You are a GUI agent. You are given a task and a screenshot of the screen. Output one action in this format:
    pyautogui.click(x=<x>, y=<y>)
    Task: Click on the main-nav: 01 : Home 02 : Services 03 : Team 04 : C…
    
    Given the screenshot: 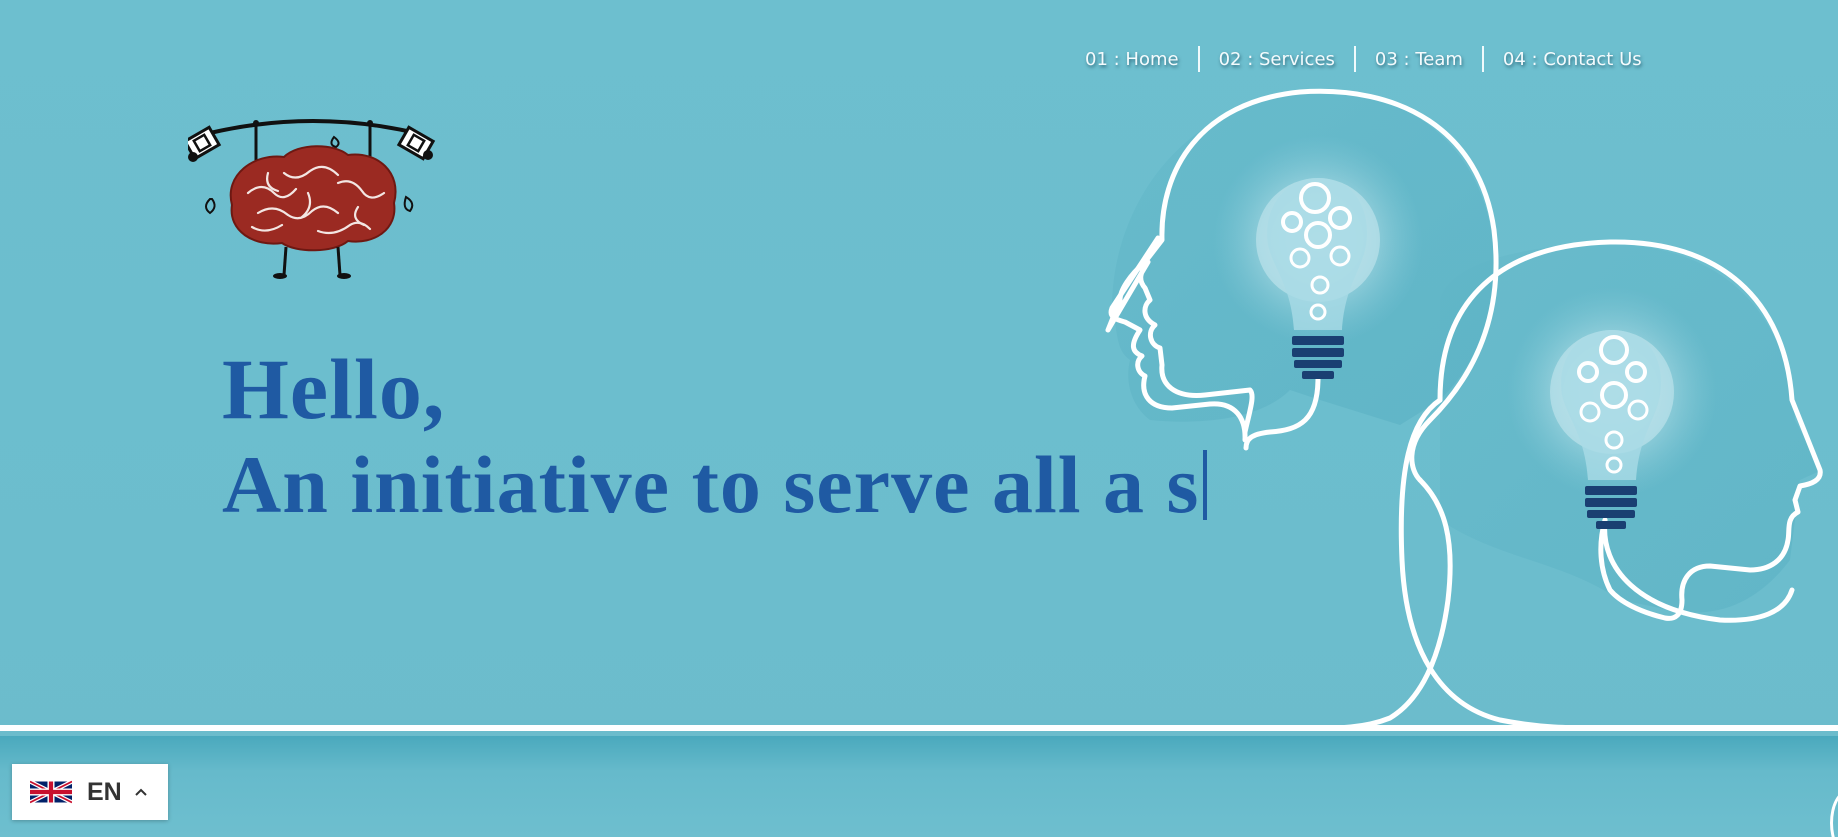 What is the action you would take?
    pyautogui.click(x=1363, y=59)
    